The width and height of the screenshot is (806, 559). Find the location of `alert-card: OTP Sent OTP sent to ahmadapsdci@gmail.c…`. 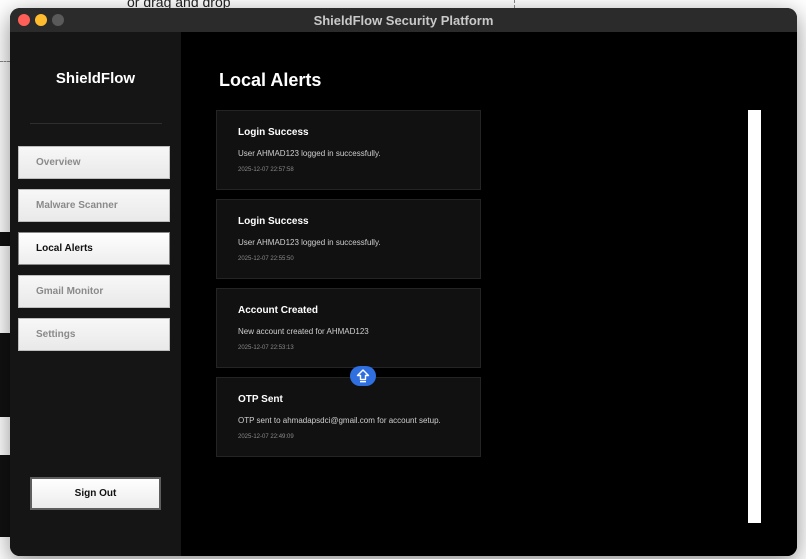

alert-card: OTP Sent OTP sent to ahmadapsdci@gmail.c… is located at coordinates (348, 417).